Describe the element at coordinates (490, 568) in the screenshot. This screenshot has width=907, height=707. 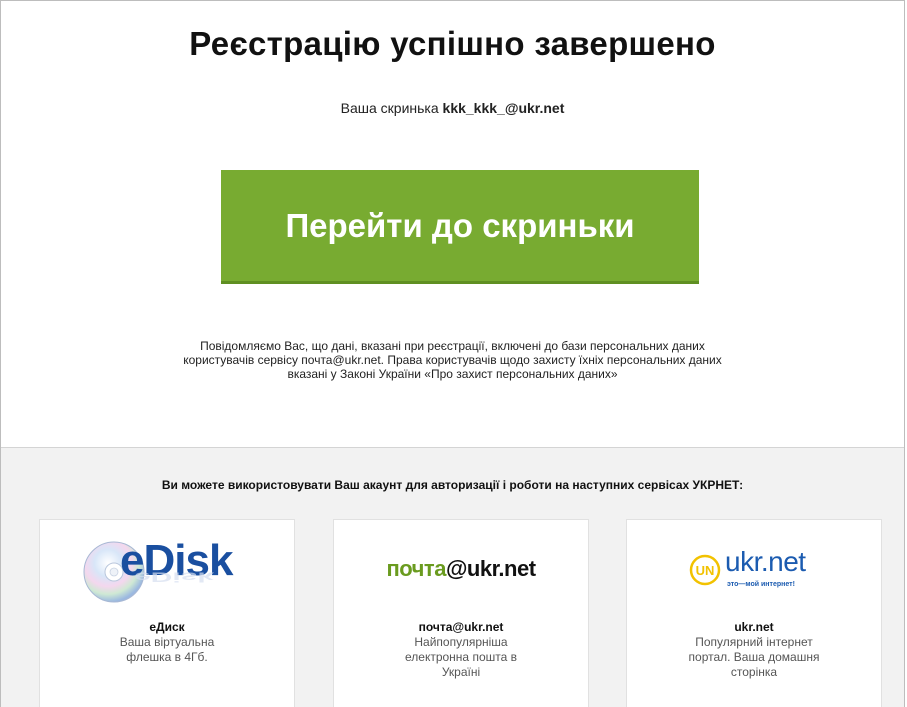
I see `pochta-logo-text-part2: @ukr.net` at that location.